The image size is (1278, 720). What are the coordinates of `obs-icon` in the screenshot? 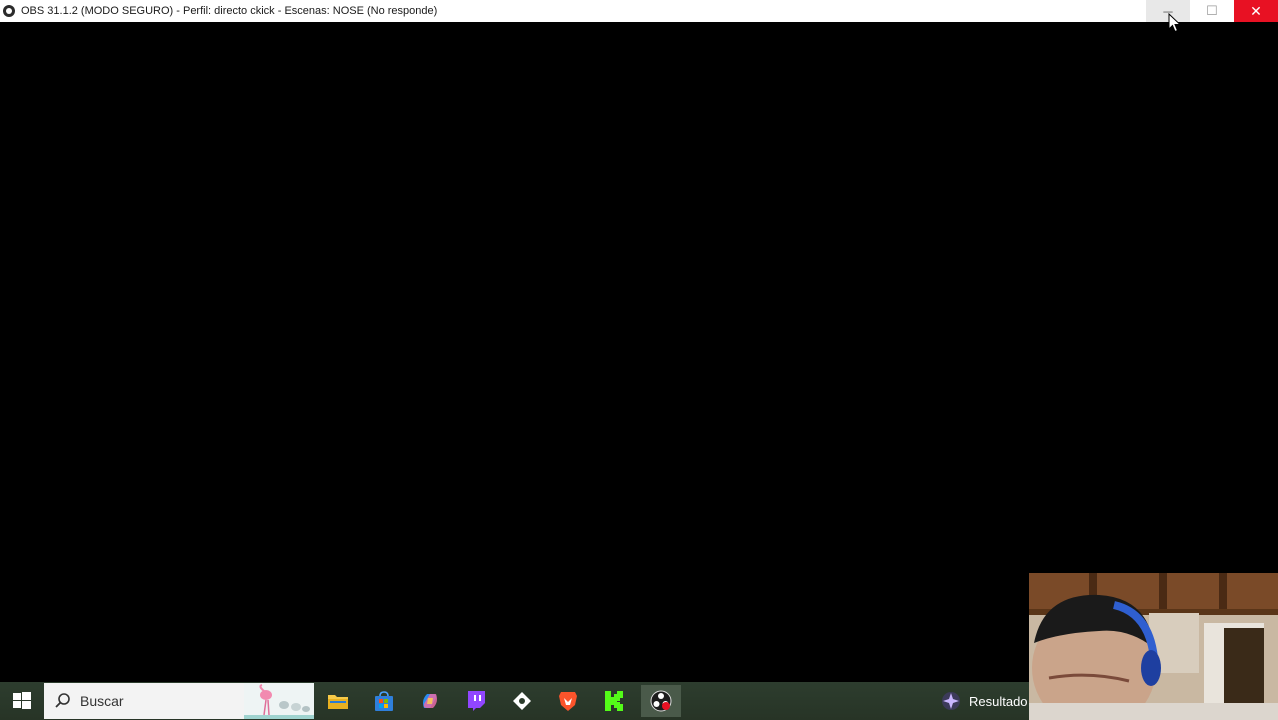 It's located at (661, 701).